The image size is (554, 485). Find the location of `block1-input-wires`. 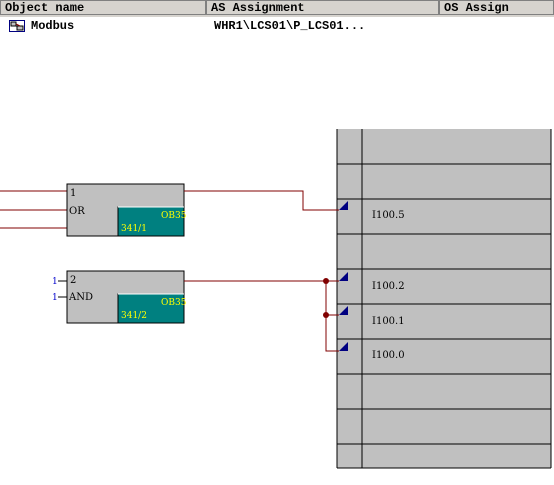

block1-input-wires is located at coordinates (33, 209).